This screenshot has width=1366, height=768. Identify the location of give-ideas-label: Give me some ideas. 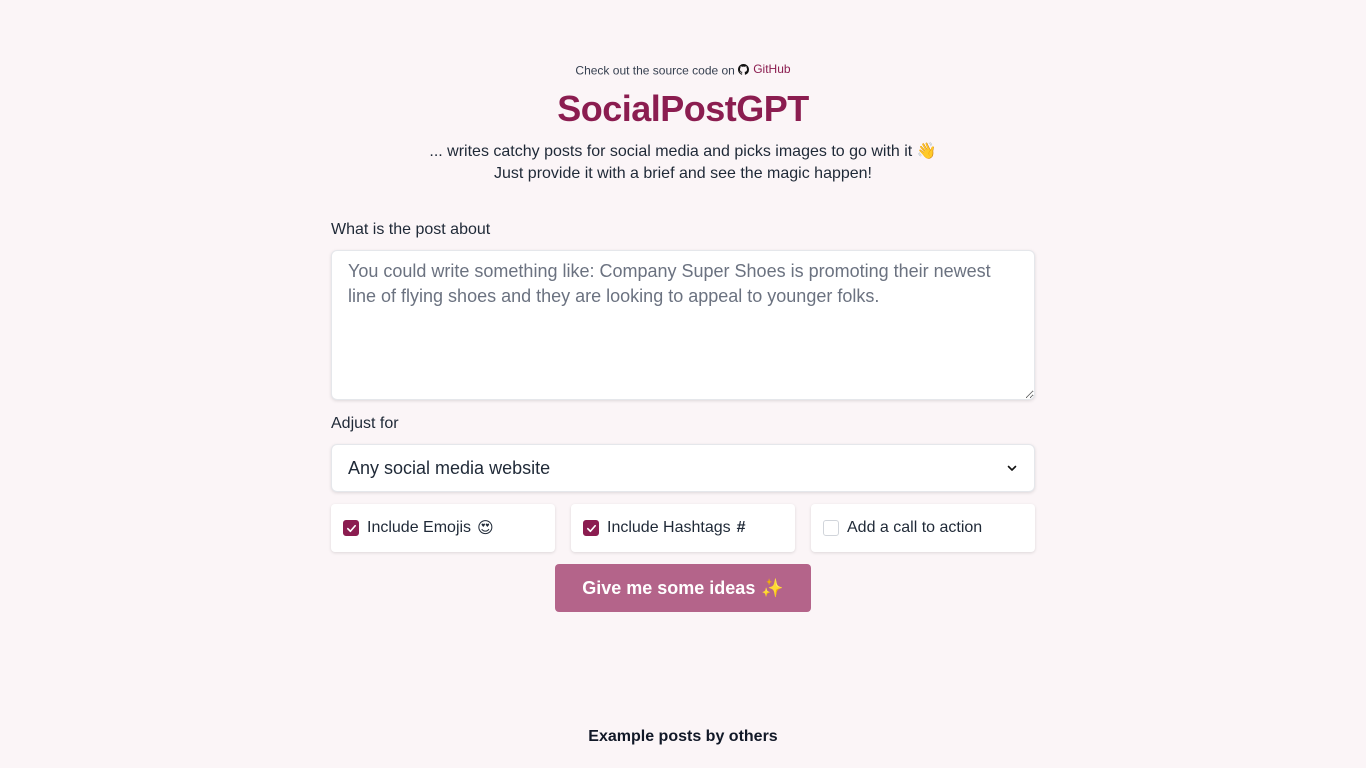
(669, 587).